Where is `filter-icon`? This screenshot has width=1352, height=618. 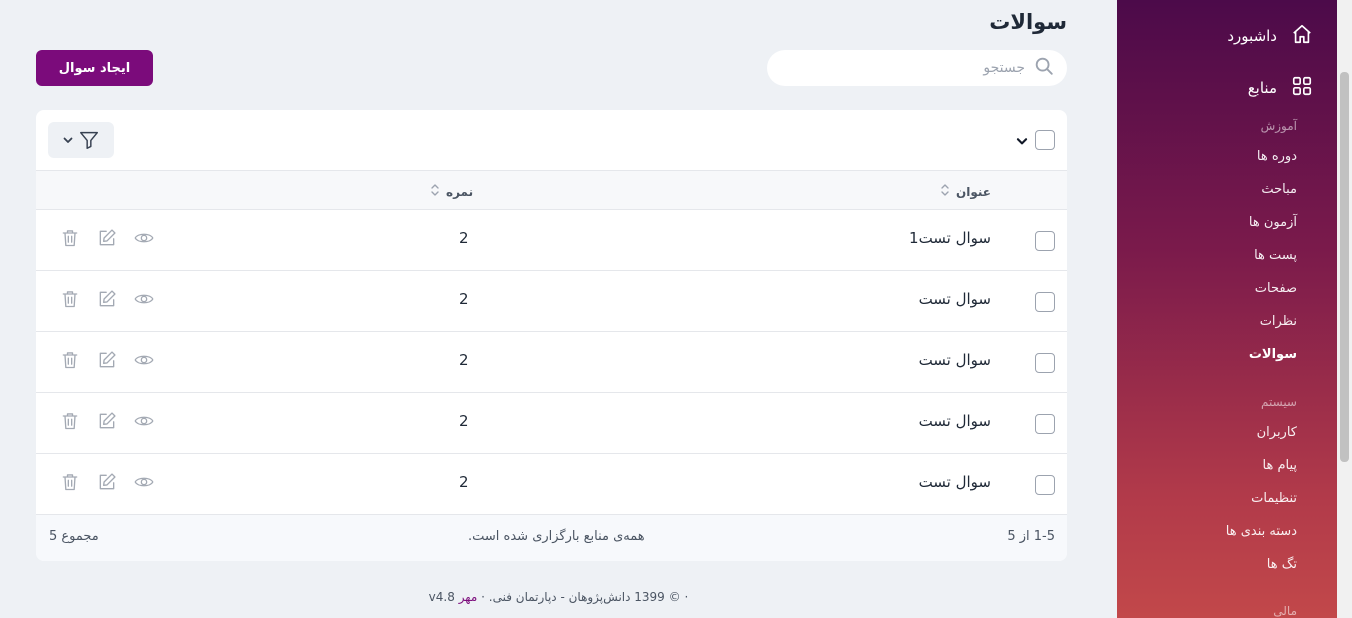
filter-icon is located at coordinates (89, 140).